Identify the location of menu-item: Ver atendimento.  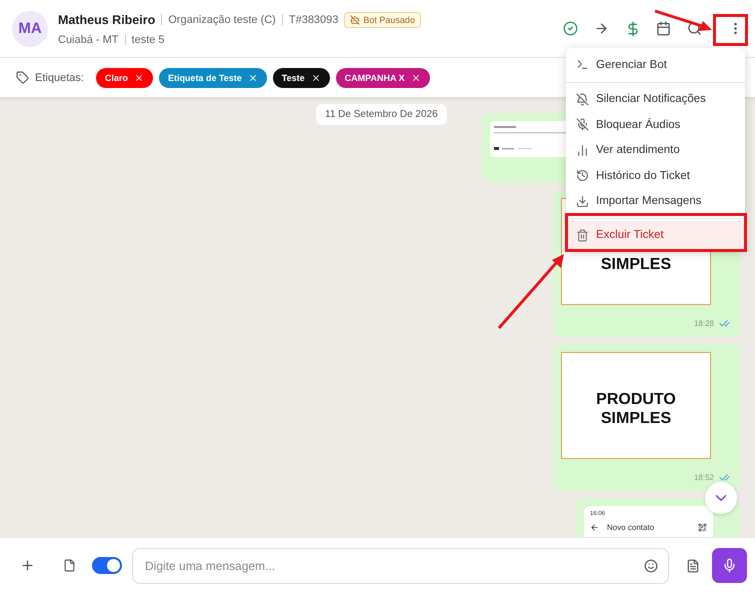
(655, 150).